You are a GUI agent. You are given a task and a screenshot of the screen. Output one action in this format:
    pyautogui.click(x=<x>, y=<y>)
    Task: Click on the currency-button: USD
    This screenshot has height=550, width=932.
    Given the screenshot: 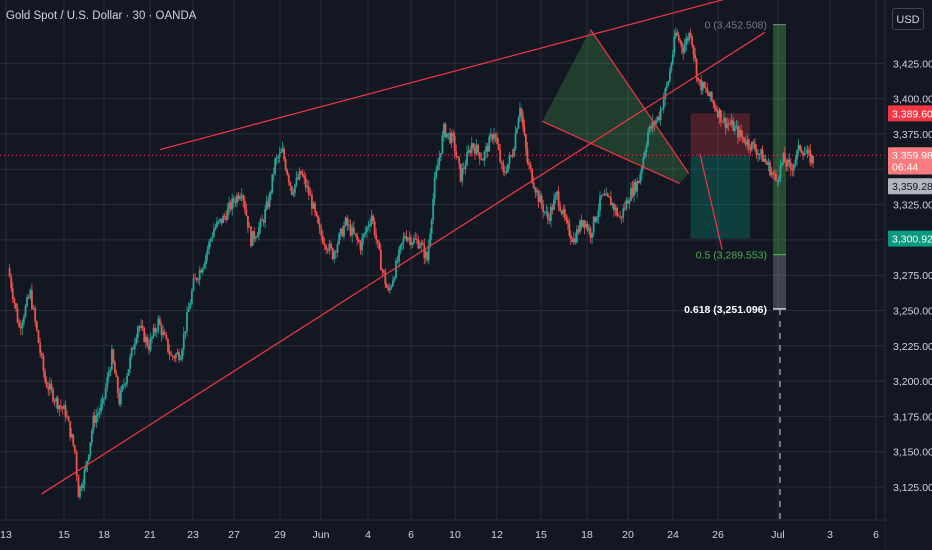 What is the action you would take?
    pyautogui.click(x=908, y=19)
    